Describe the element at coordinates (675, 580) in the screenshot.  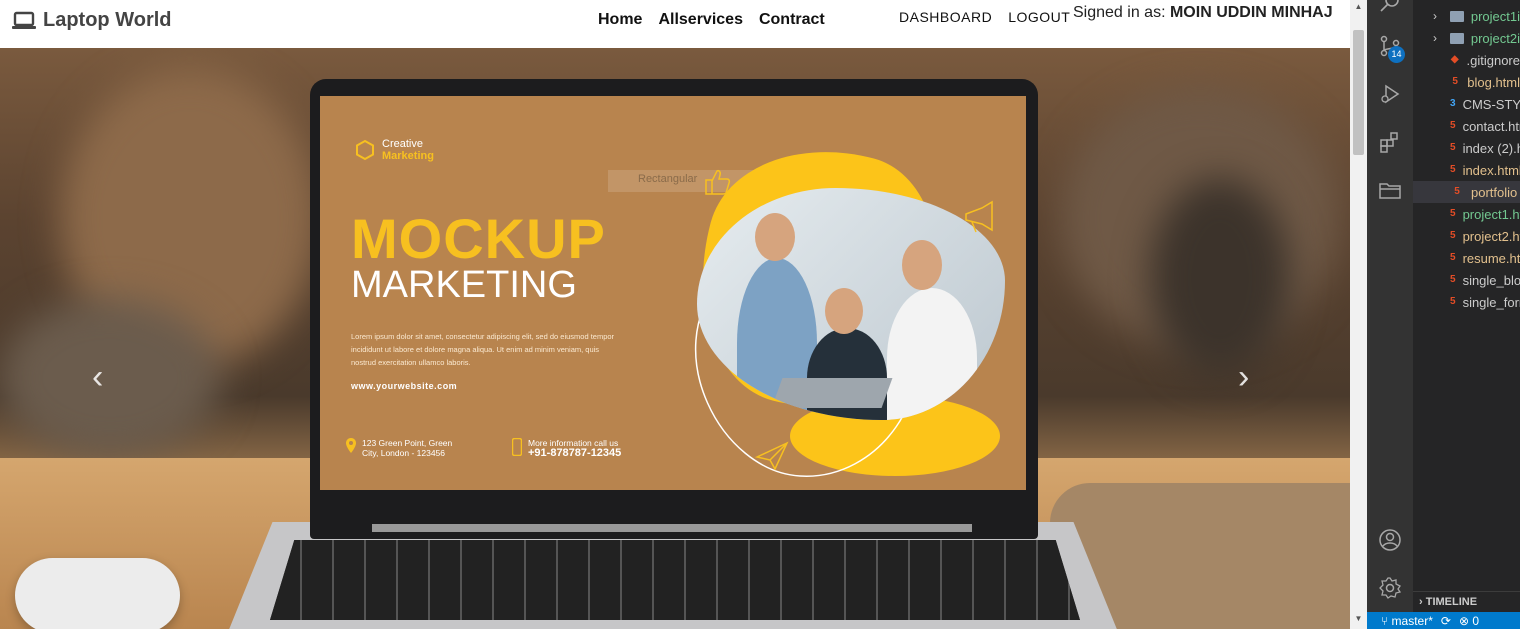
I see `laptop-keyboard` at that location.